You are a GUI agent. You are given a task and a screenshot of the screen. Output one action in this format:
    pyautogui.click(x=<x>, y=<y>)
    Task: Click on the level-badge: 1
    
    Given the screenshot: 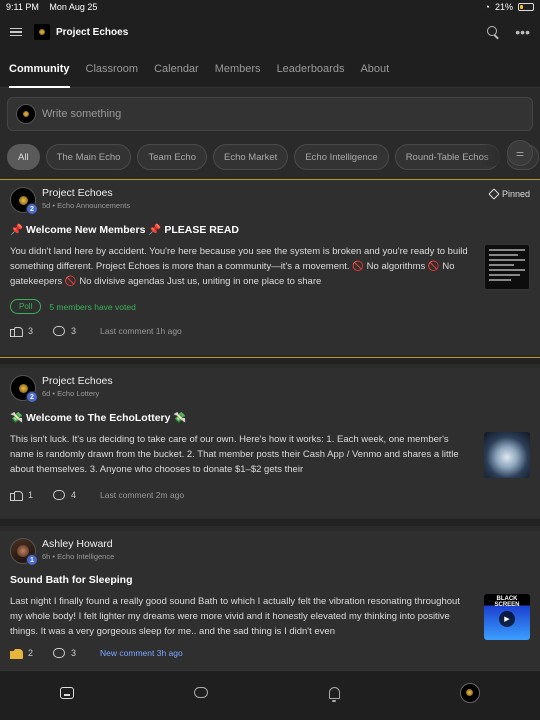 What is the action you would take?
    pyautogui.click(x=32, y=560)
    